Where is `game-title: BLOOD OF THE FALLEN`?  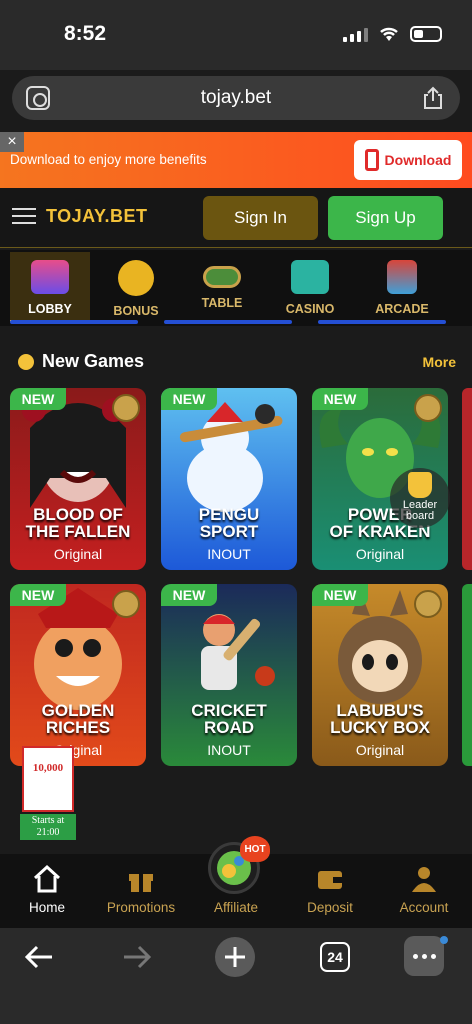
game-title: BLOOD OF THE FALLEN is located at coordinates (78, 523).